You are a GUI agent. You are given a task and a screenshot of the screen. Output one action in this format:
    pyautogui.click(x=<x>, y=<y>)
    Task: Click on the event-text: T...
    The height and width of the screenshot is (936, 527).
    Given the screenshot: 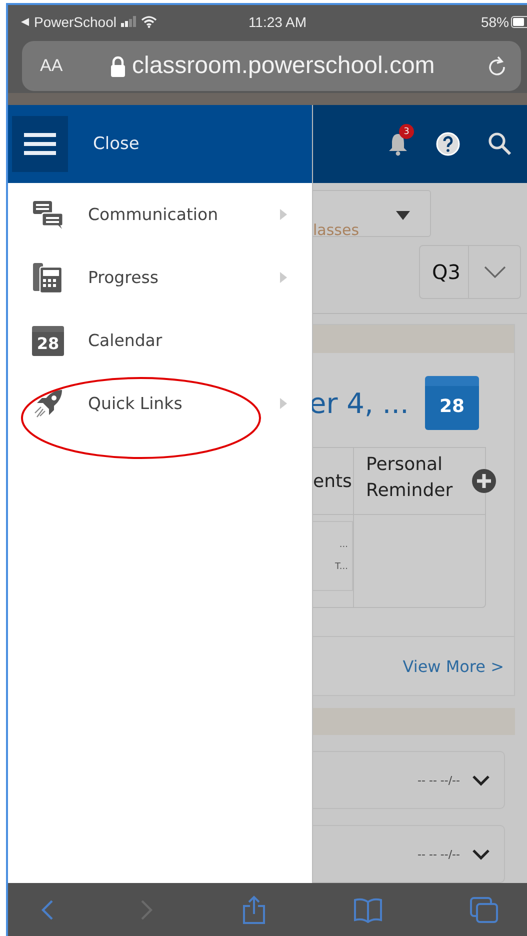 What is the action you would take?
    pyautogui.click(x=341, y=567)
    